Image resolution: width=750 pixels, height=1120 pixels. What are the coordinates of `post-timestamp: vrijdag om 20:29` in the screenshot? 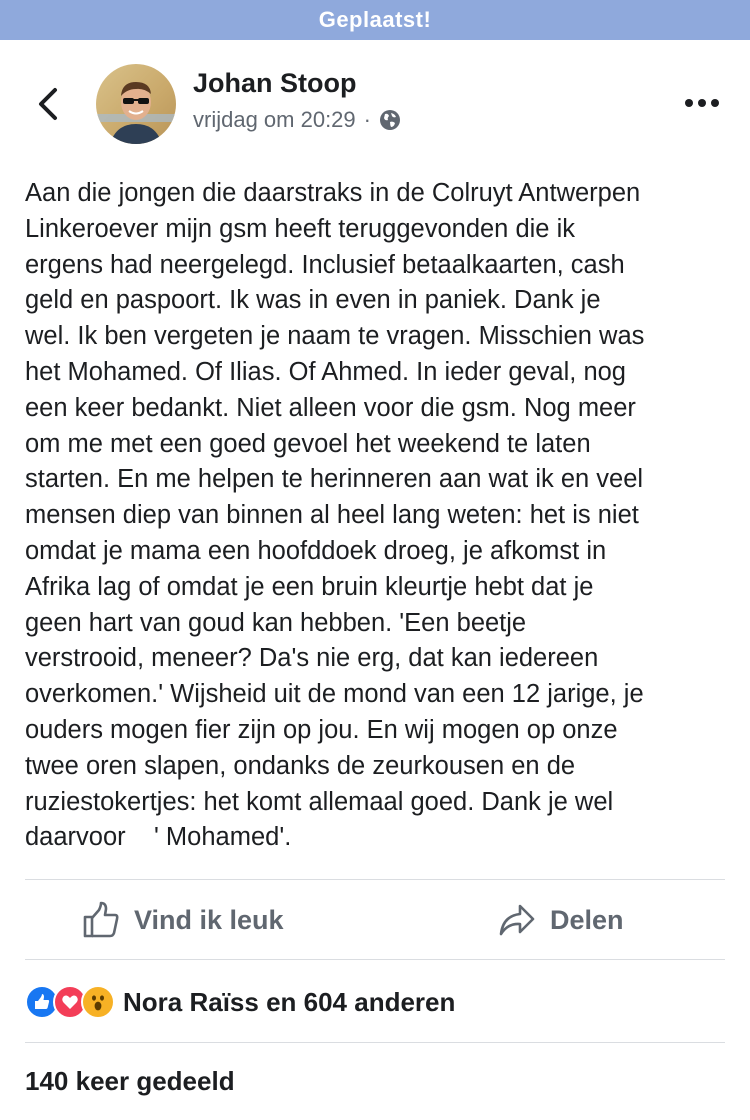 It's located at (274, 120).